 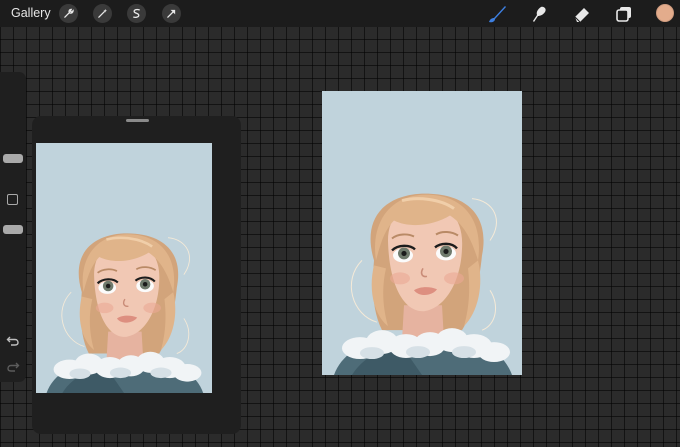 I want to click on wrench-icon, so click(x=68, y=13).